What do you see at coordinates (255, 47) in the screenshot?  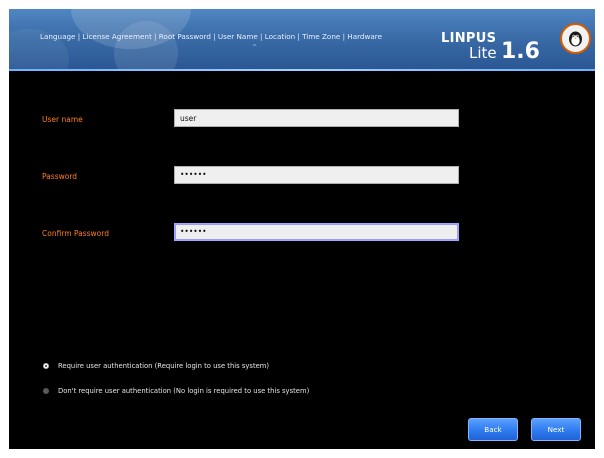 I see `current-step-caret-icon: ^` at bounding box center [255, 47].